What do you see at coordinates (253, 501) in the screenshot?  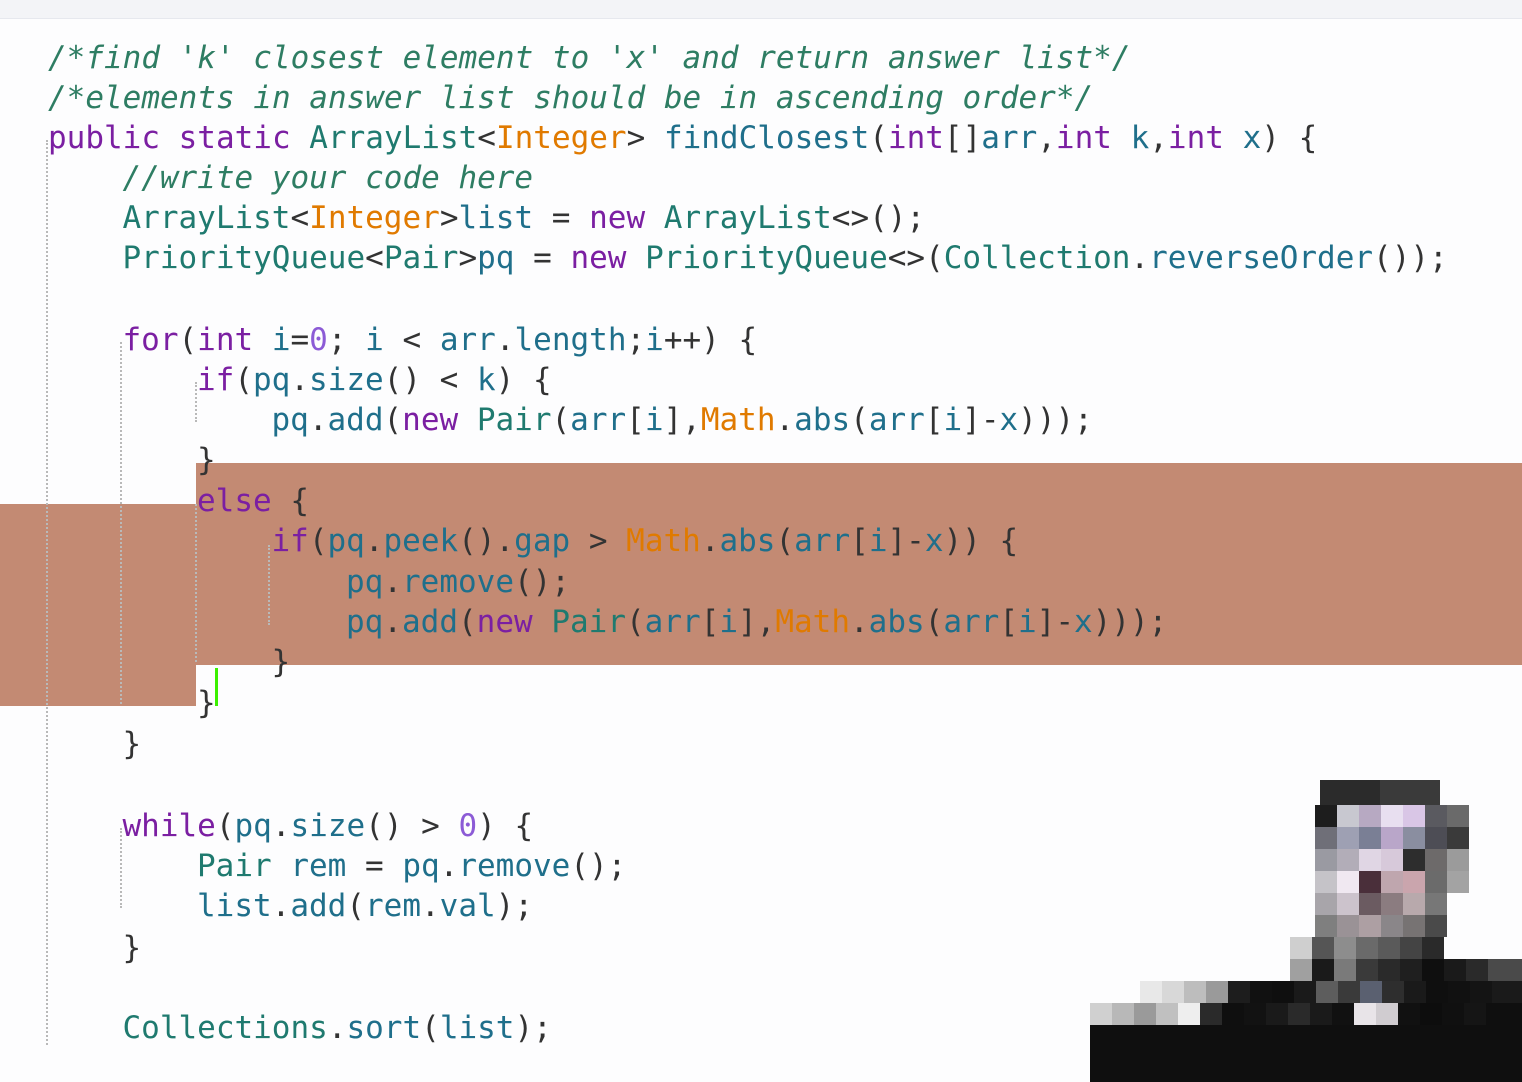 I see `code-line: else {` at bounding box center [253, 501].